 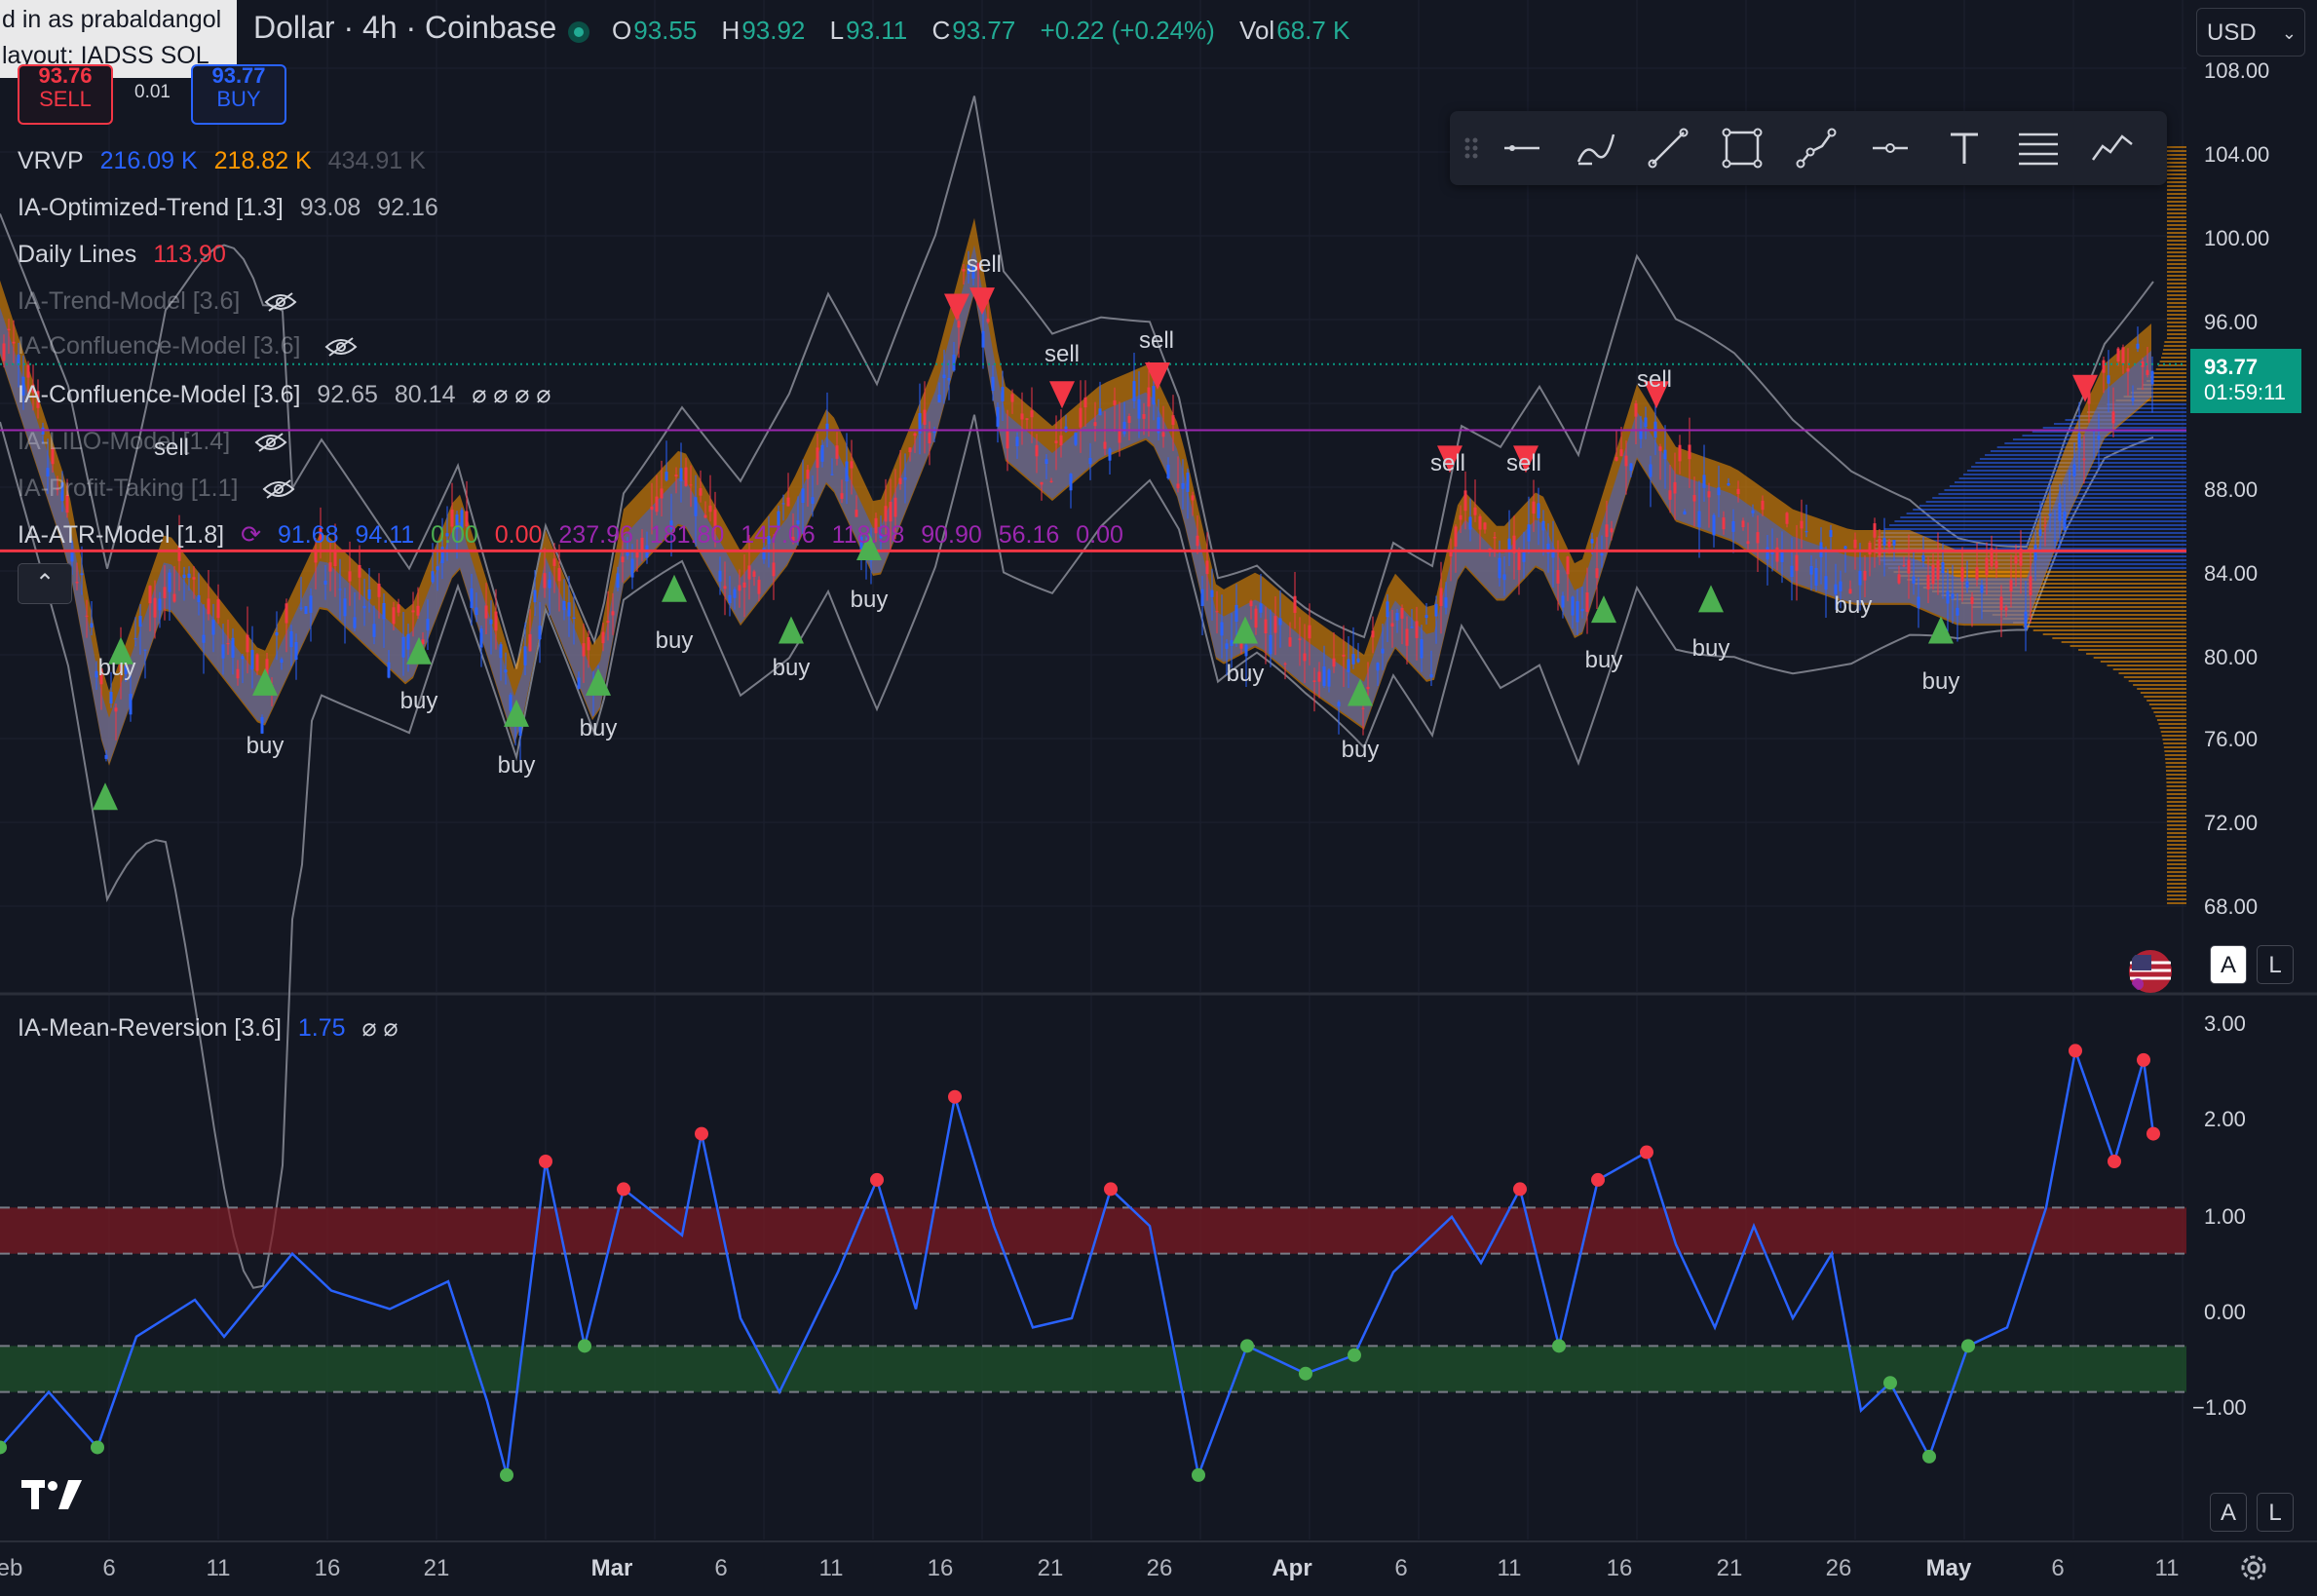 What do you see at coordinates (1890, 148) in the screenshot?
I see `horizontal-ray-icon` at bounding box center [1890, 148].